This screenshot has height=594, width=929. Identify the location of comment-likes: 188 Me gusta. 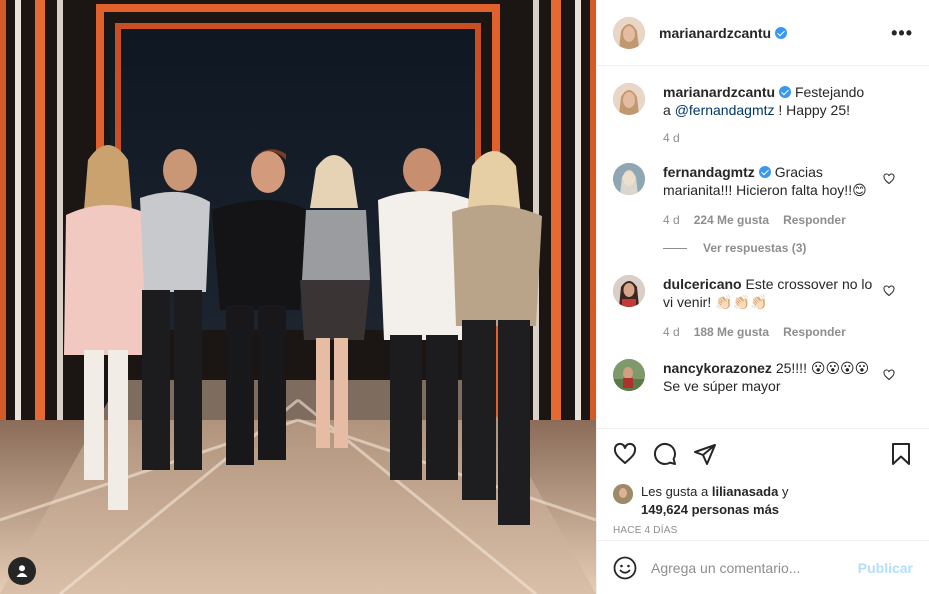
(731, 332).